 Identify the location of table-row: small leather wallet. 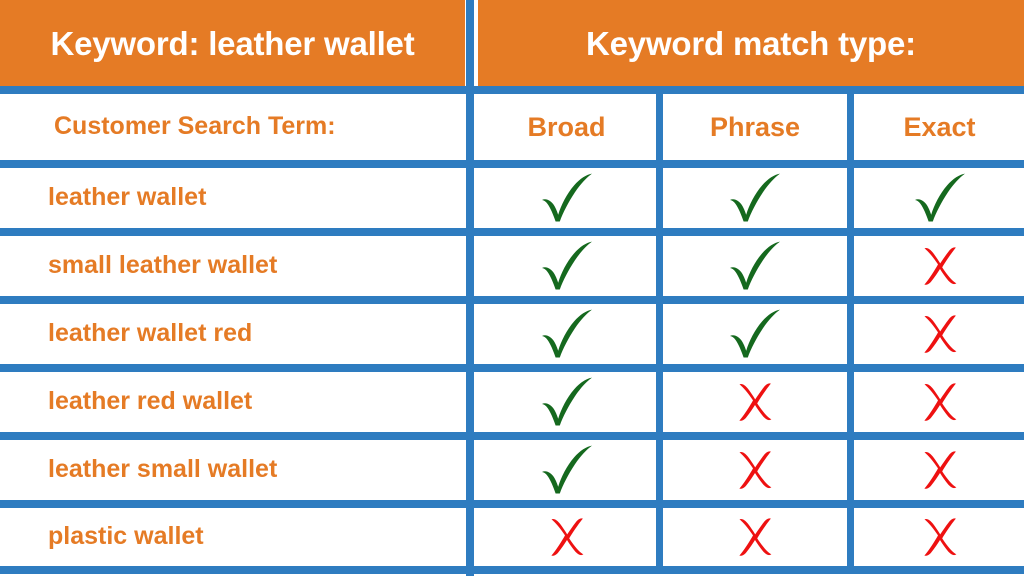
(232, 266).